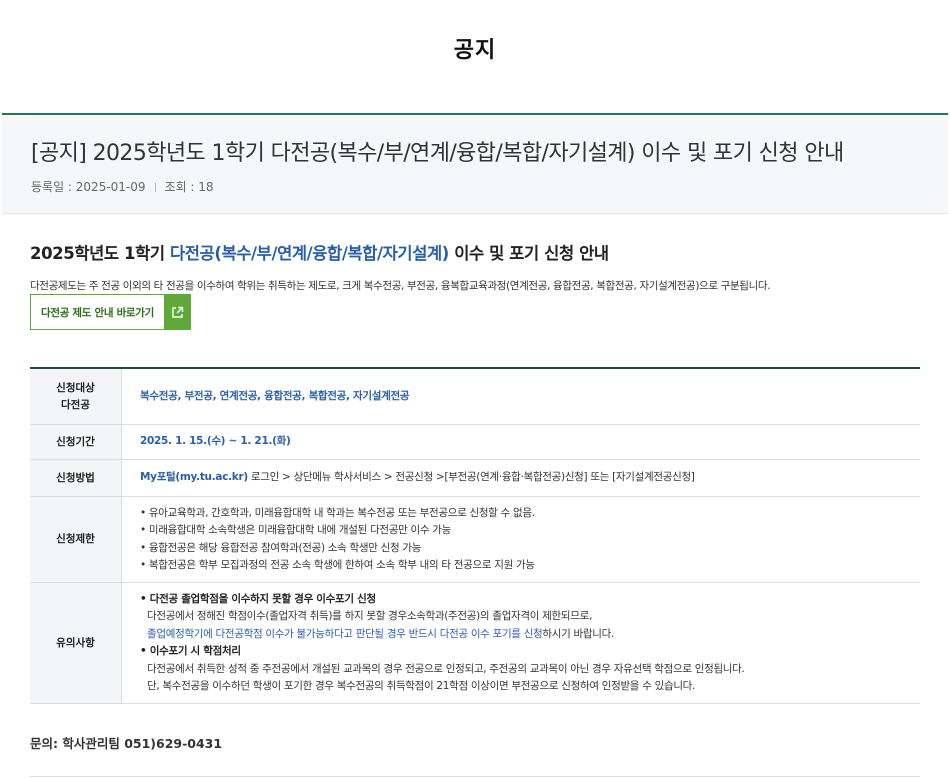 The height and width of the screenshot is (778, 950). I want to click on heading-prefix: 2025학년도 1학기, so click(100, 253).